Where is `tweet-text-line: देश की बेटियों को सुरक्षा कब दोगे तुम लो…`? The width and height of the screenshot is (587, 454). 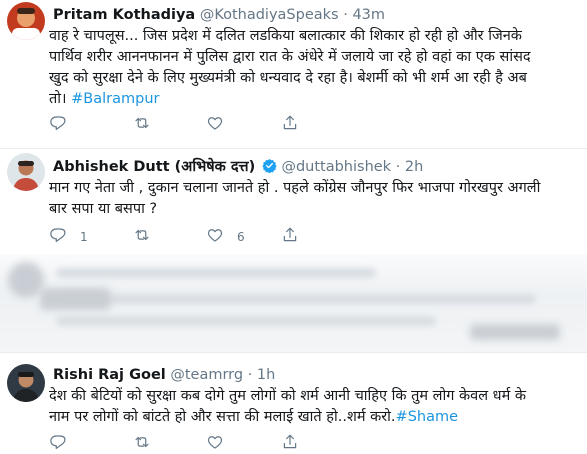
tweet-text-line: देश की बेटियों को सुरक्षा कब दोगे तुम लो… is located at coordinates (287, 396).